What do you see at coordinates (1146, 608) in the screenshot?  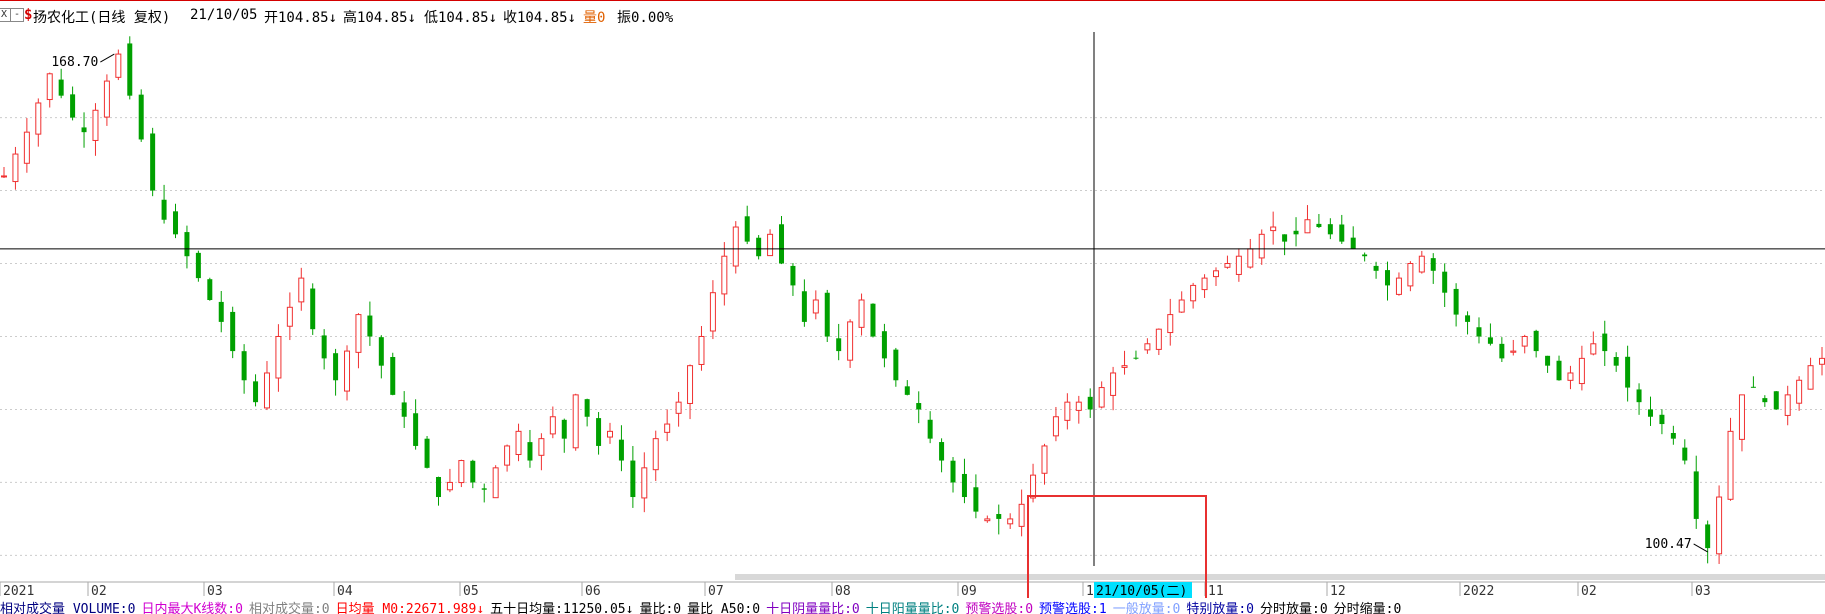 I see `footer-indicator: 一般放量:0` at bounding box center [1146, 608].